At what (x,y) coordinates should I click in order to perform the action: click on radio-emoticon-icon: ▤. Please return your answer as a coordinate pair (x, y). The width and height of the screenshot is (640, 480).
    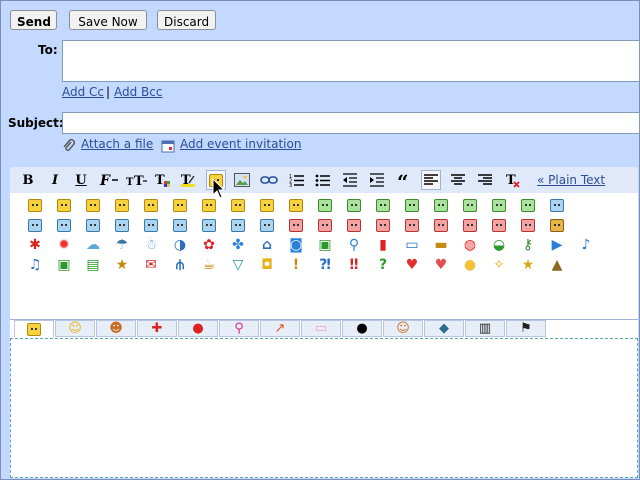
    Looking at the image, I should click on (93, 265).